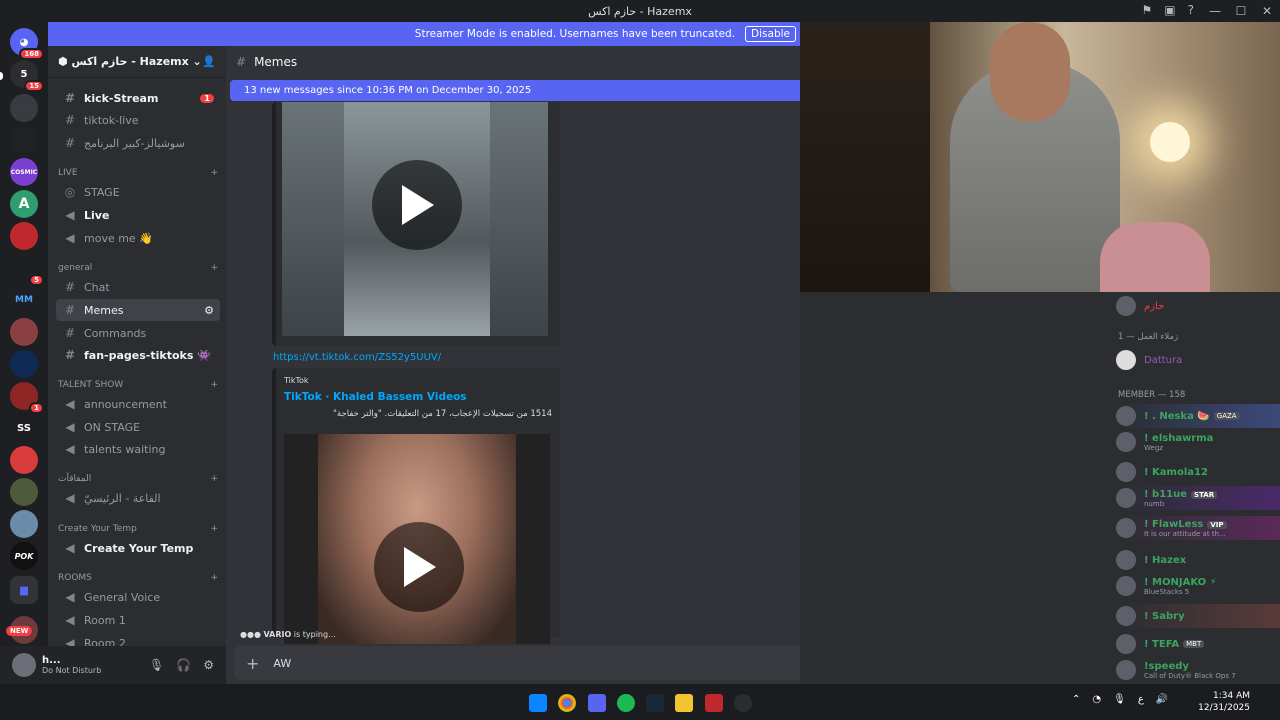 Image resolution: width=1280 pixels, height=720 pixels. Describe the element at coordinates (1198, 670) in the screenshot. I see `member-row: !speedy Call of Duty® Black Ops 7` at that location.